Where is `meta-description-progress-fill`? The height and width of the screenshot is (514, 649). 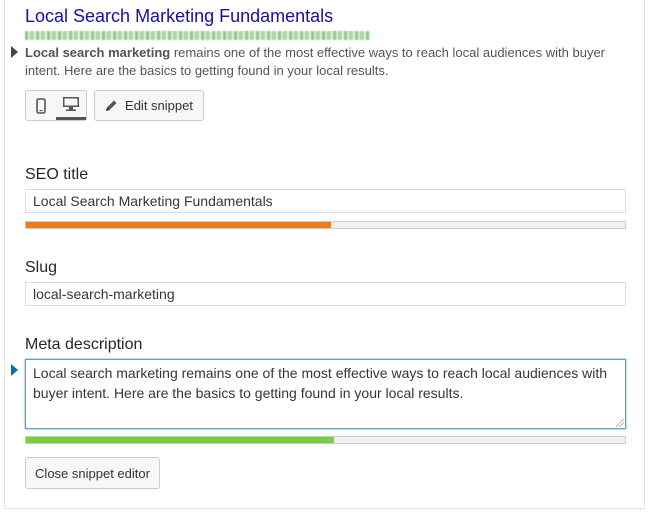
meta-description-progress-fill is located at coordinates (180, 440).